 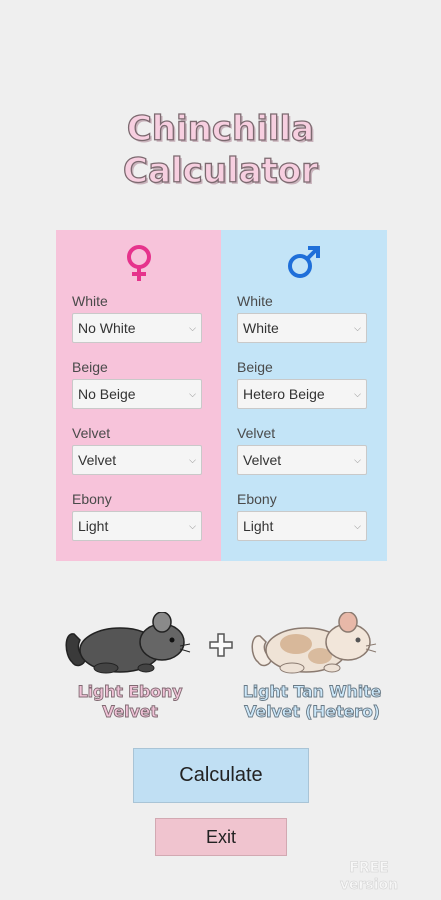 I want to click on male-beige-select: Hetero Beige ⌵, so click(x=302, y=394).